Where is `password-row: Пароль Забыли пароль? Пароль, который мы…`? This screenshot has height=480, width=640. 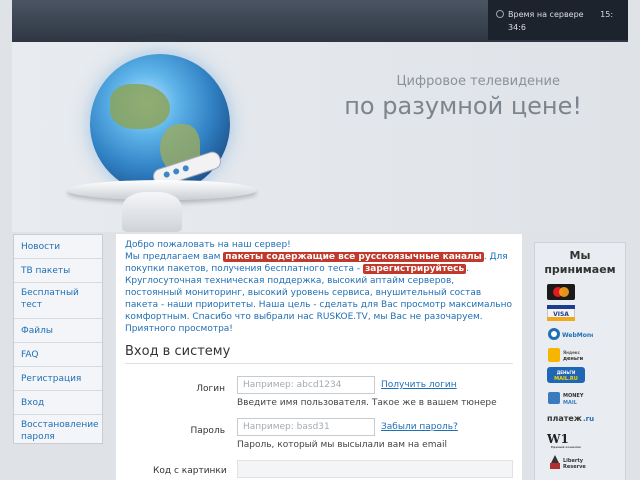
password-row: Пароль Забыли пароль? Пароль, который мы… is located at coordinates (319, 439).